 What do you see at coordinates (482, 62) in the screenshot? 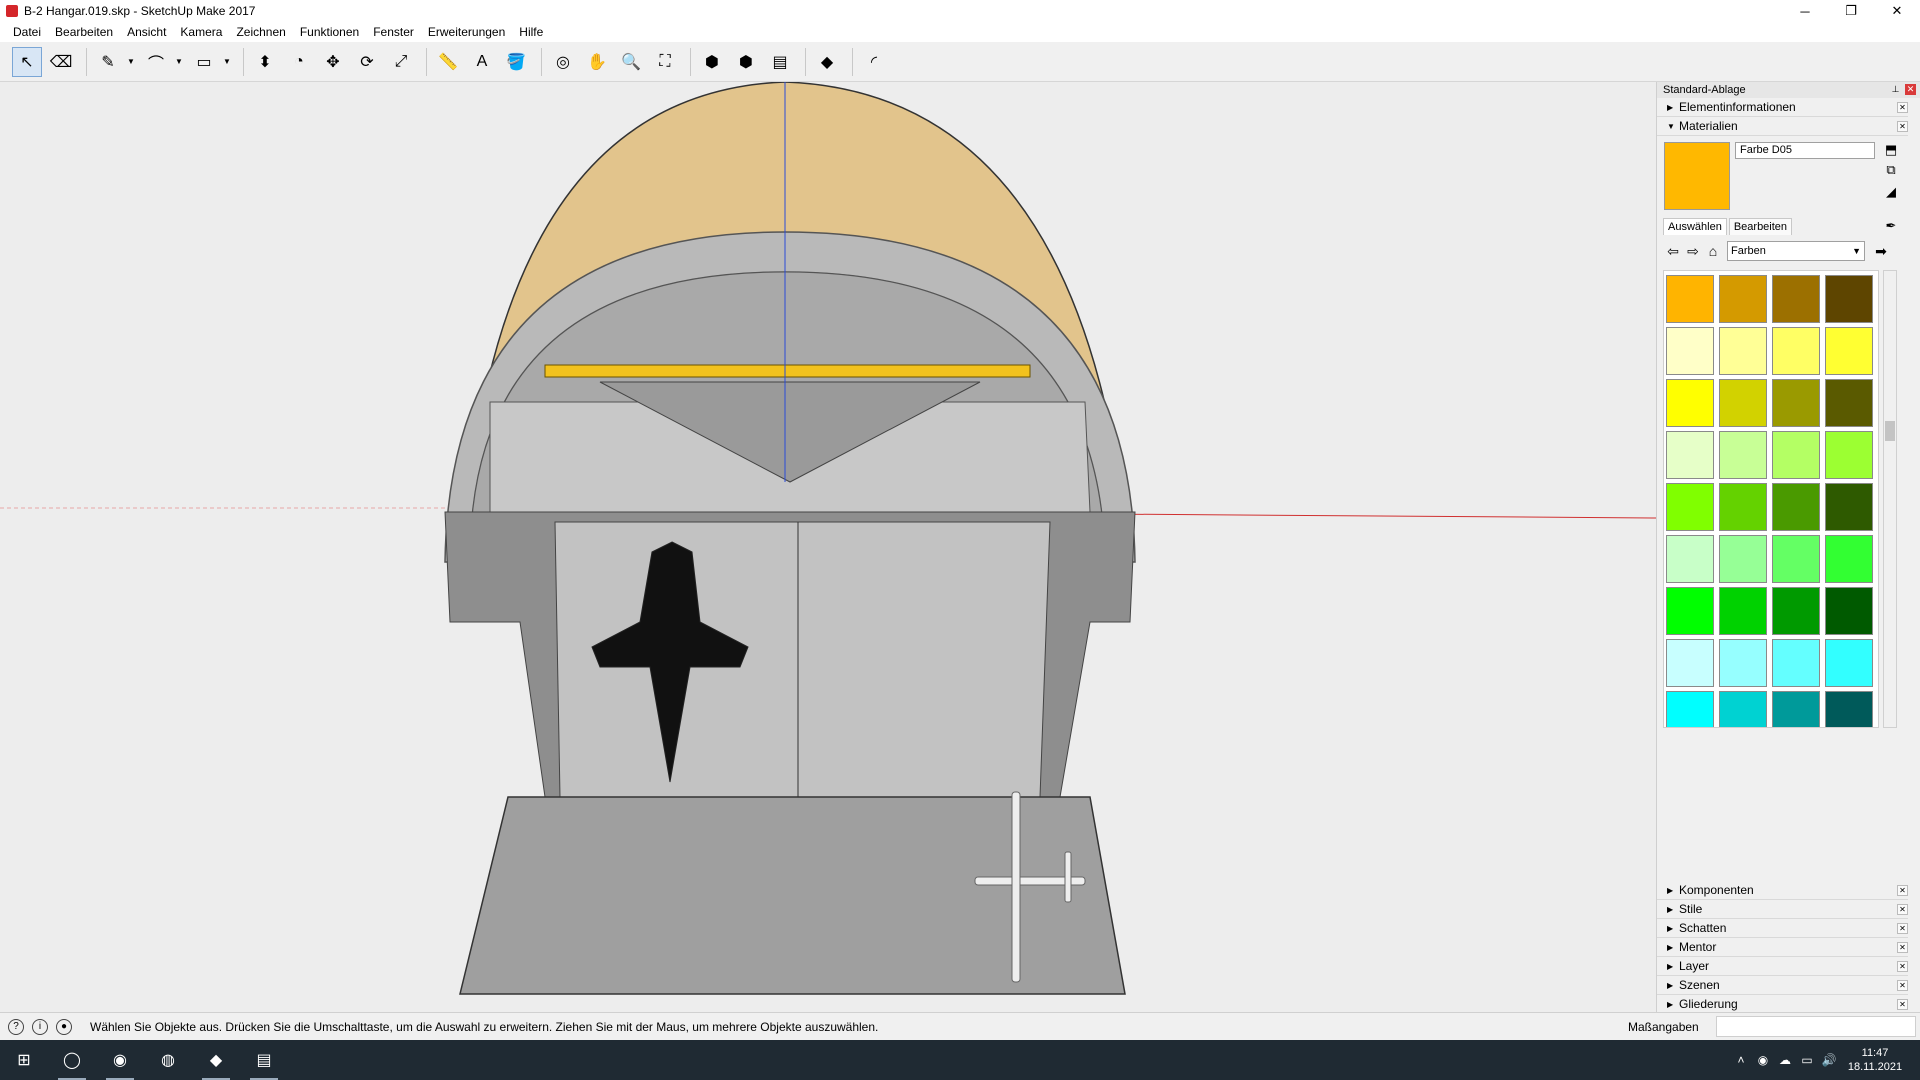
I see `text-tool-button: A` at bounding box center [482, 62].